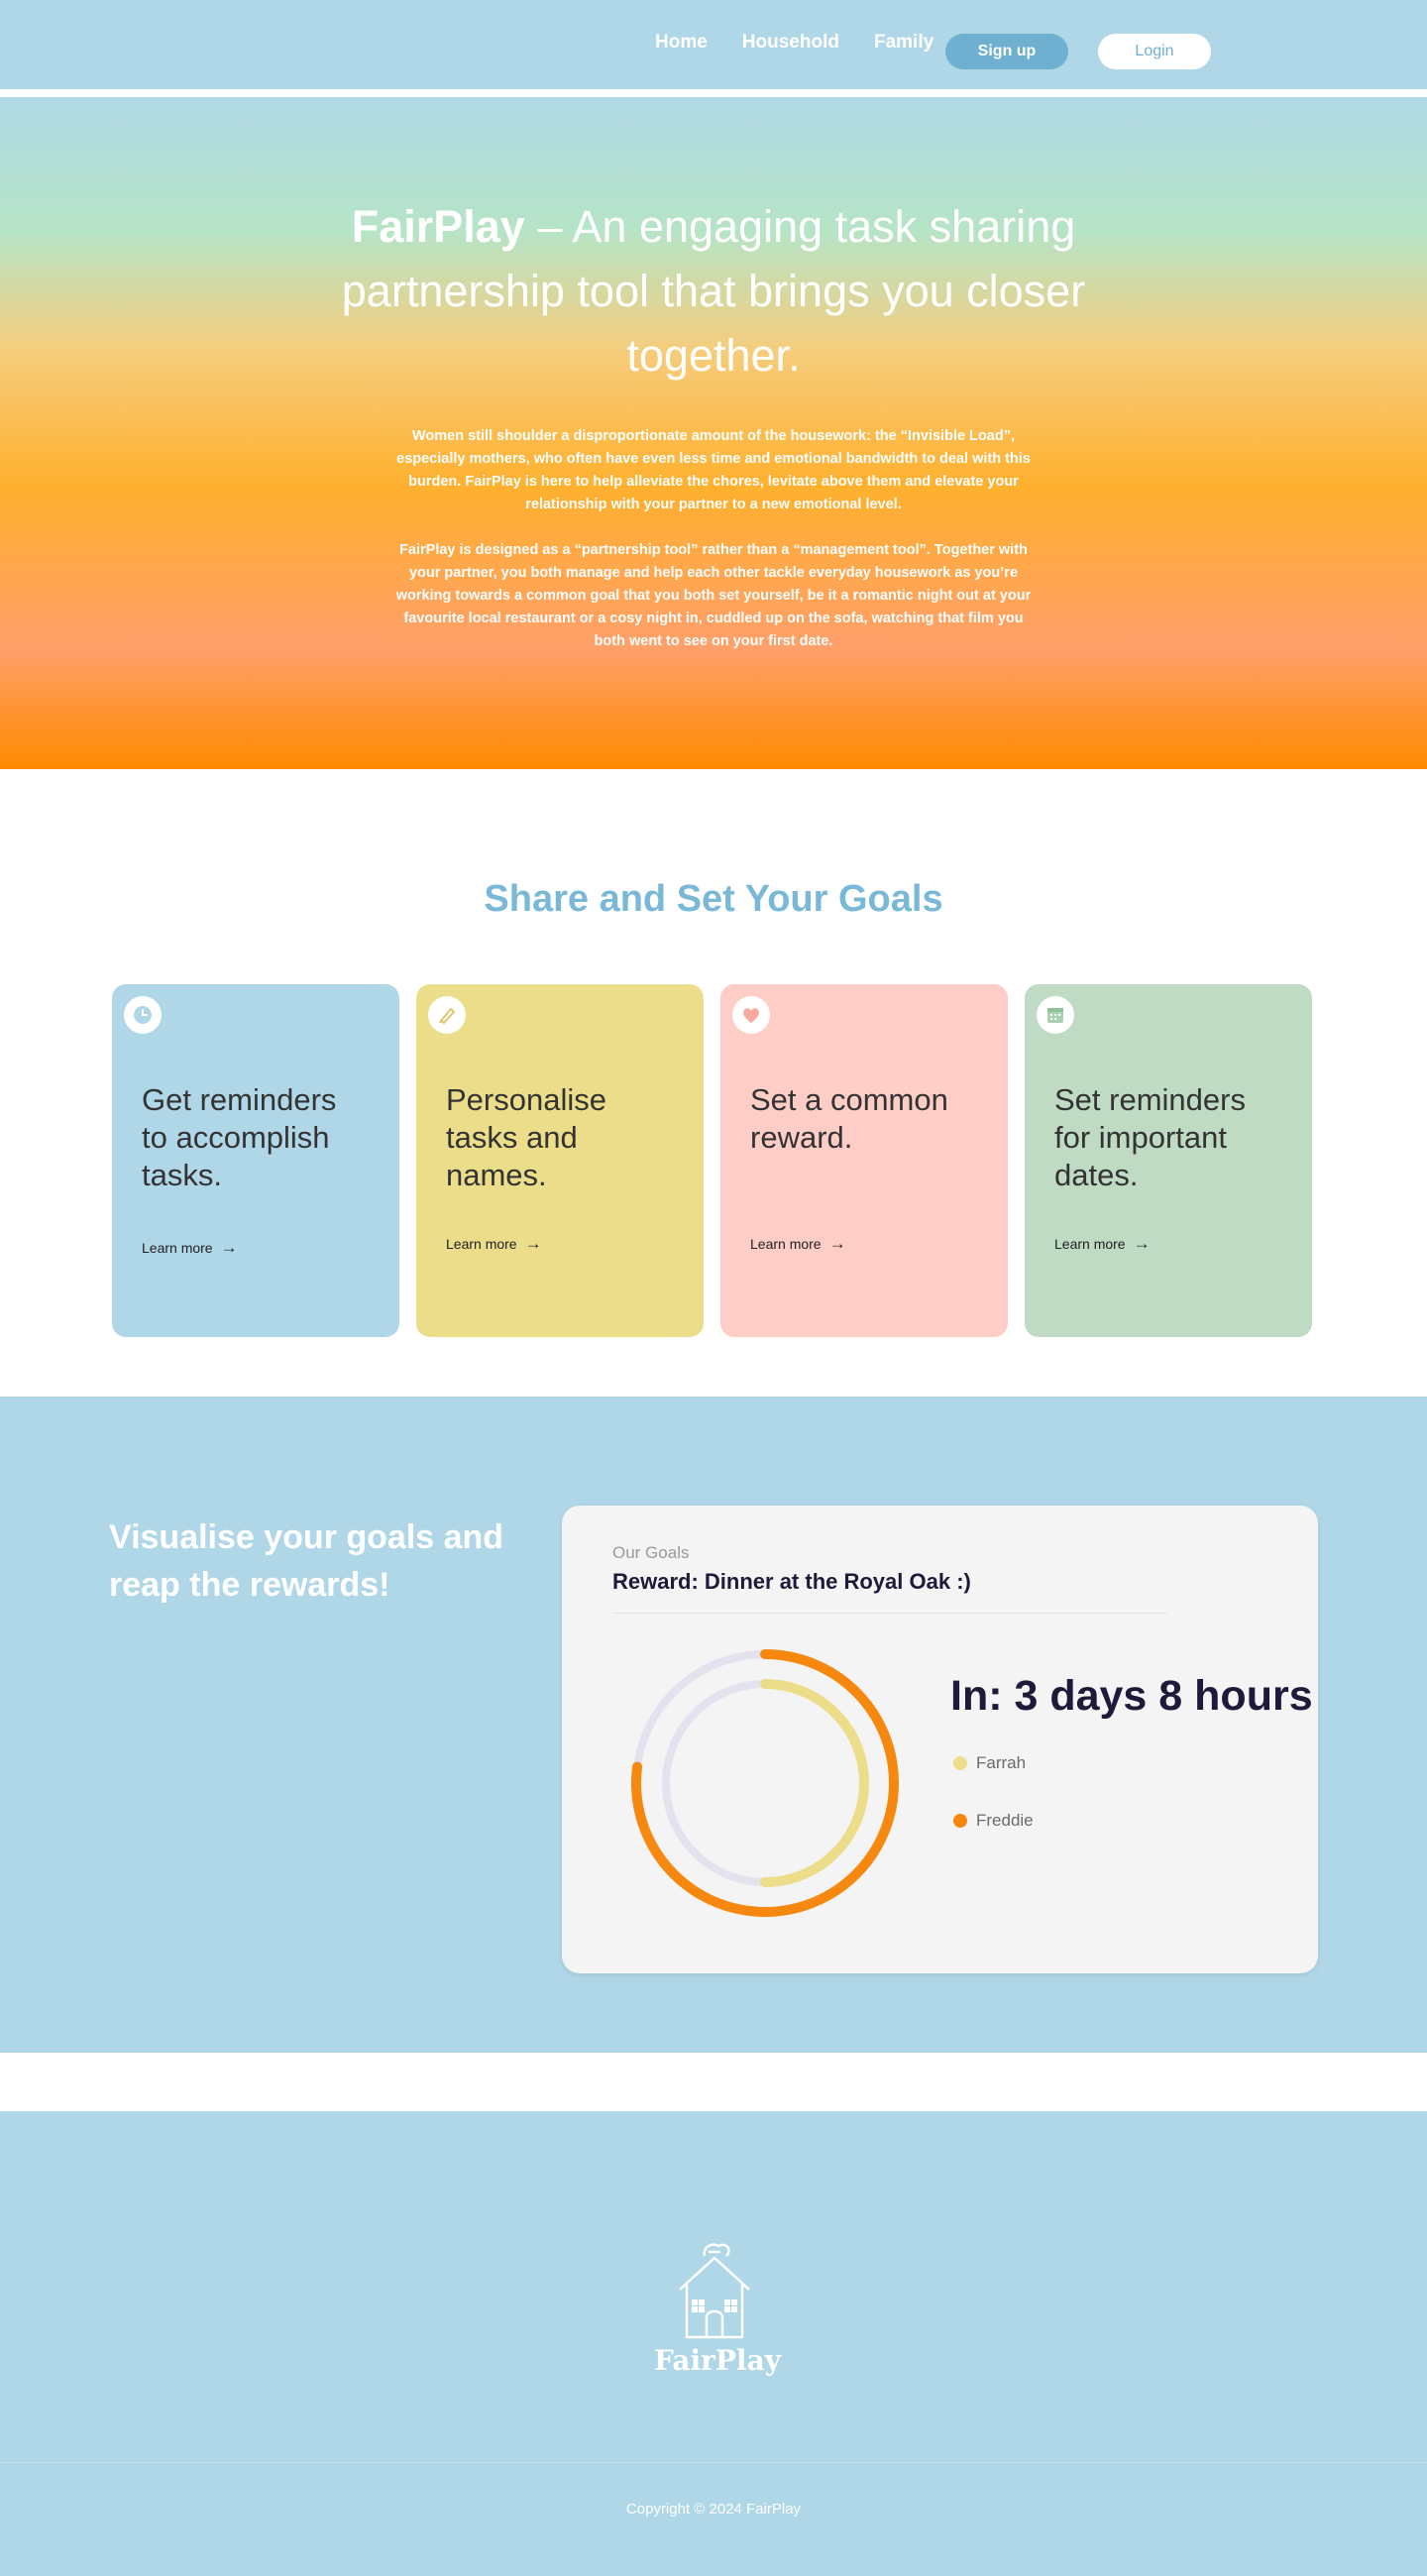  I want to click on calendar-icon, so click(1055, 1015).